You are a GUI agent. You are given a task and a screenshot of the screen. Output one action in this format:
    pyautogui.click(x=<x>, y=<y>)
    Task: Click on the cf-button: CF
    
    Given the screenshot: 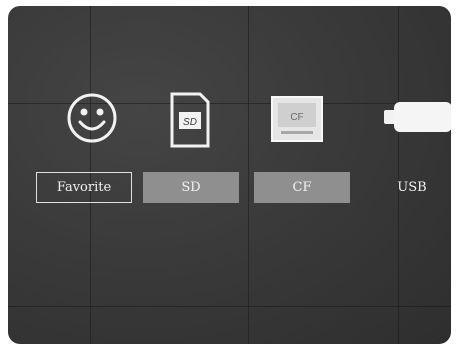 What is the action you would take?
    pyautogui.click(x=302, y=187)
    